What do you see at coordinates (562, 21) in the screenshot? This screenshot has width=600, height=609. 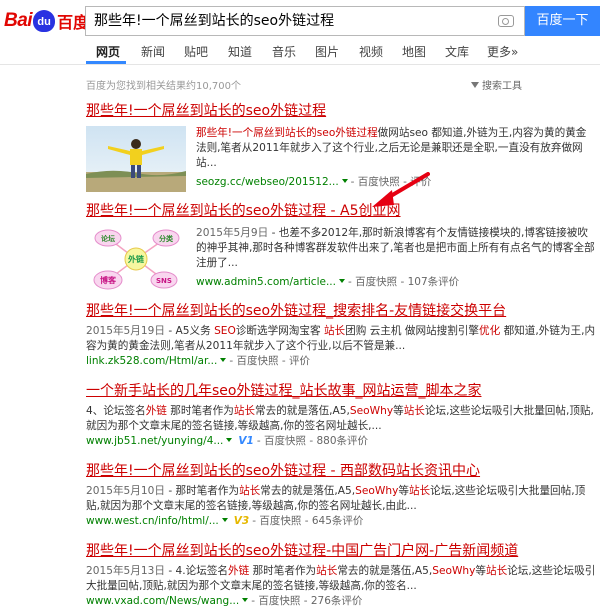 I see `search-button: 百度一下` at bounding box center [562, 21].